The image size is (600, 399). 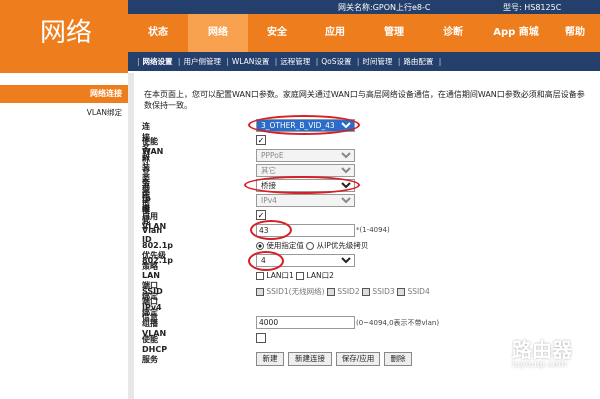 I want to click on subnav-time: 时间管理, so click(x=377, y=61).